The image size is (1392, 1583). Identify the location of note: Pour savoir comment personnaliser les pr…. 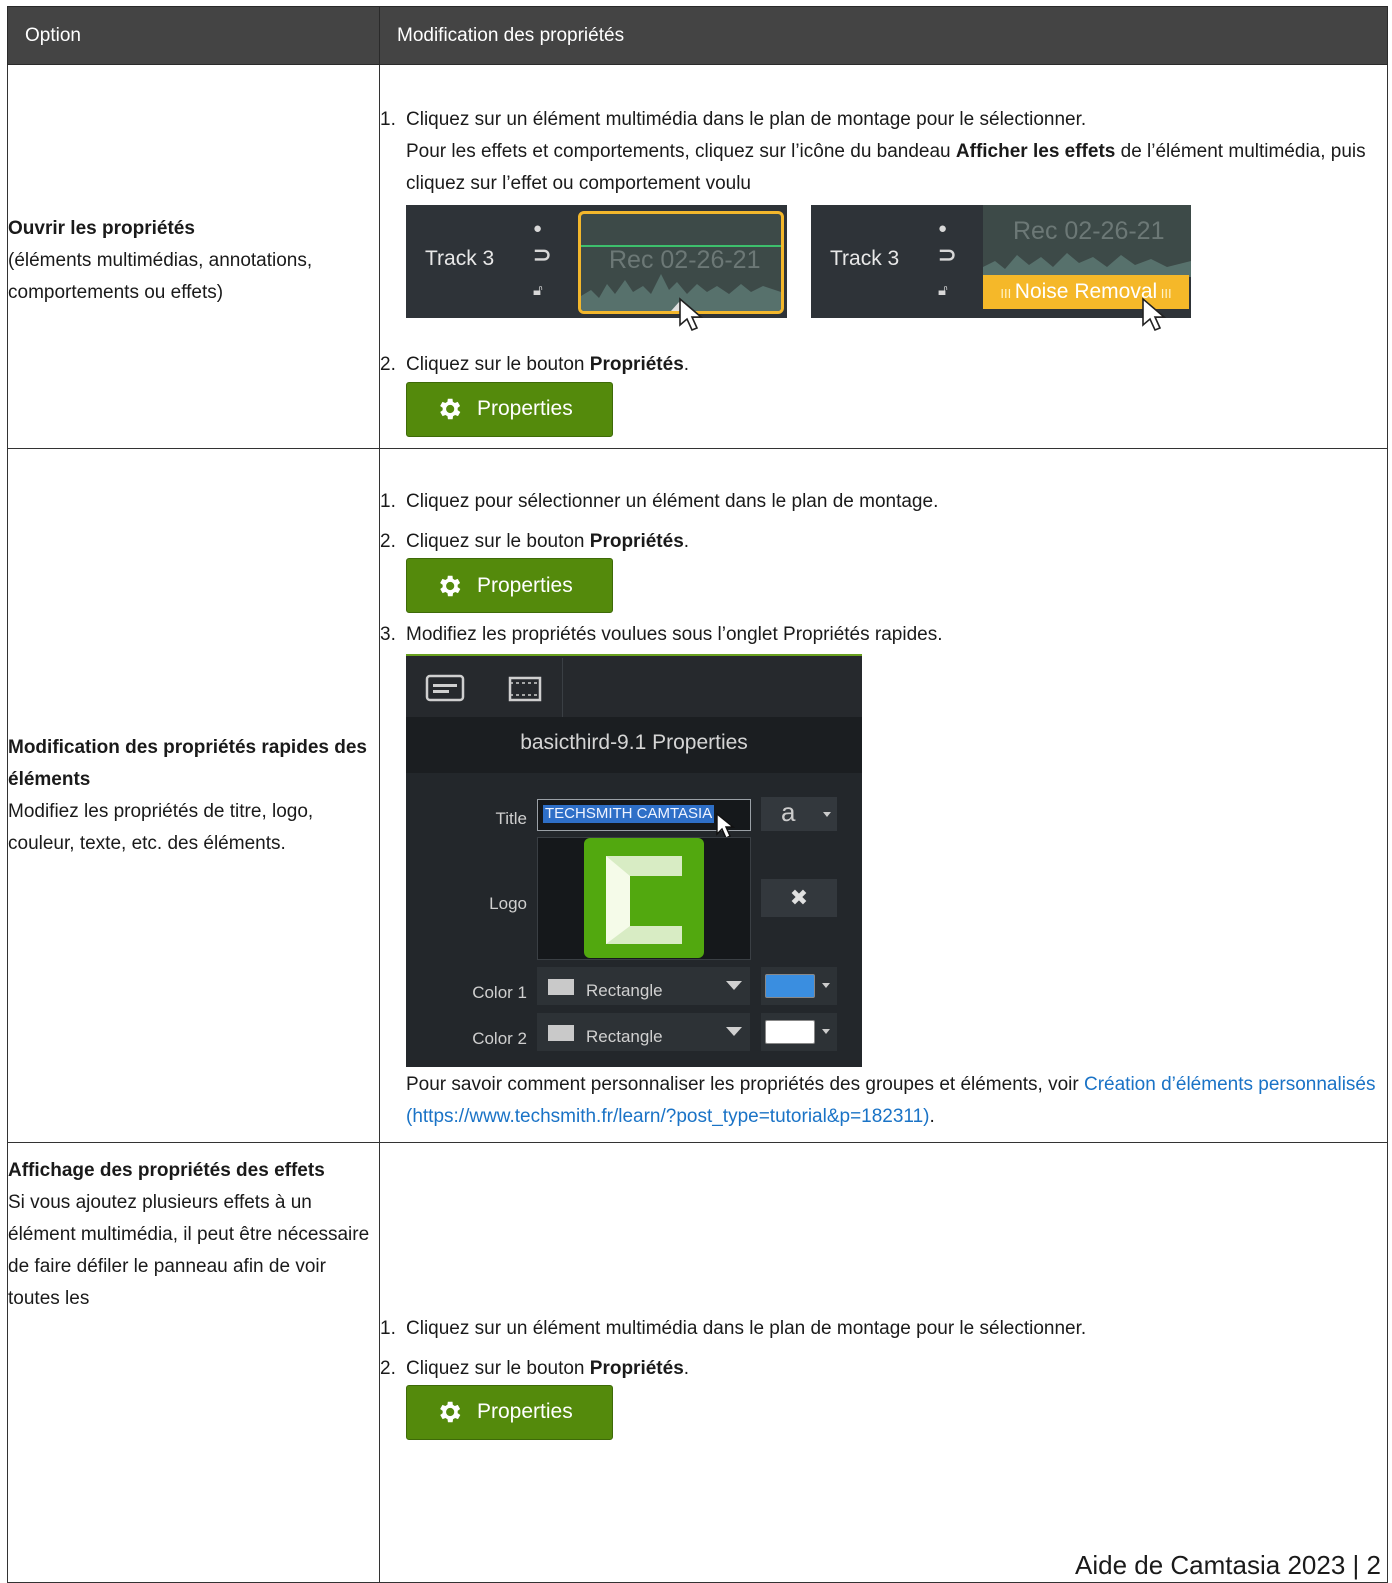
(891, 1100).